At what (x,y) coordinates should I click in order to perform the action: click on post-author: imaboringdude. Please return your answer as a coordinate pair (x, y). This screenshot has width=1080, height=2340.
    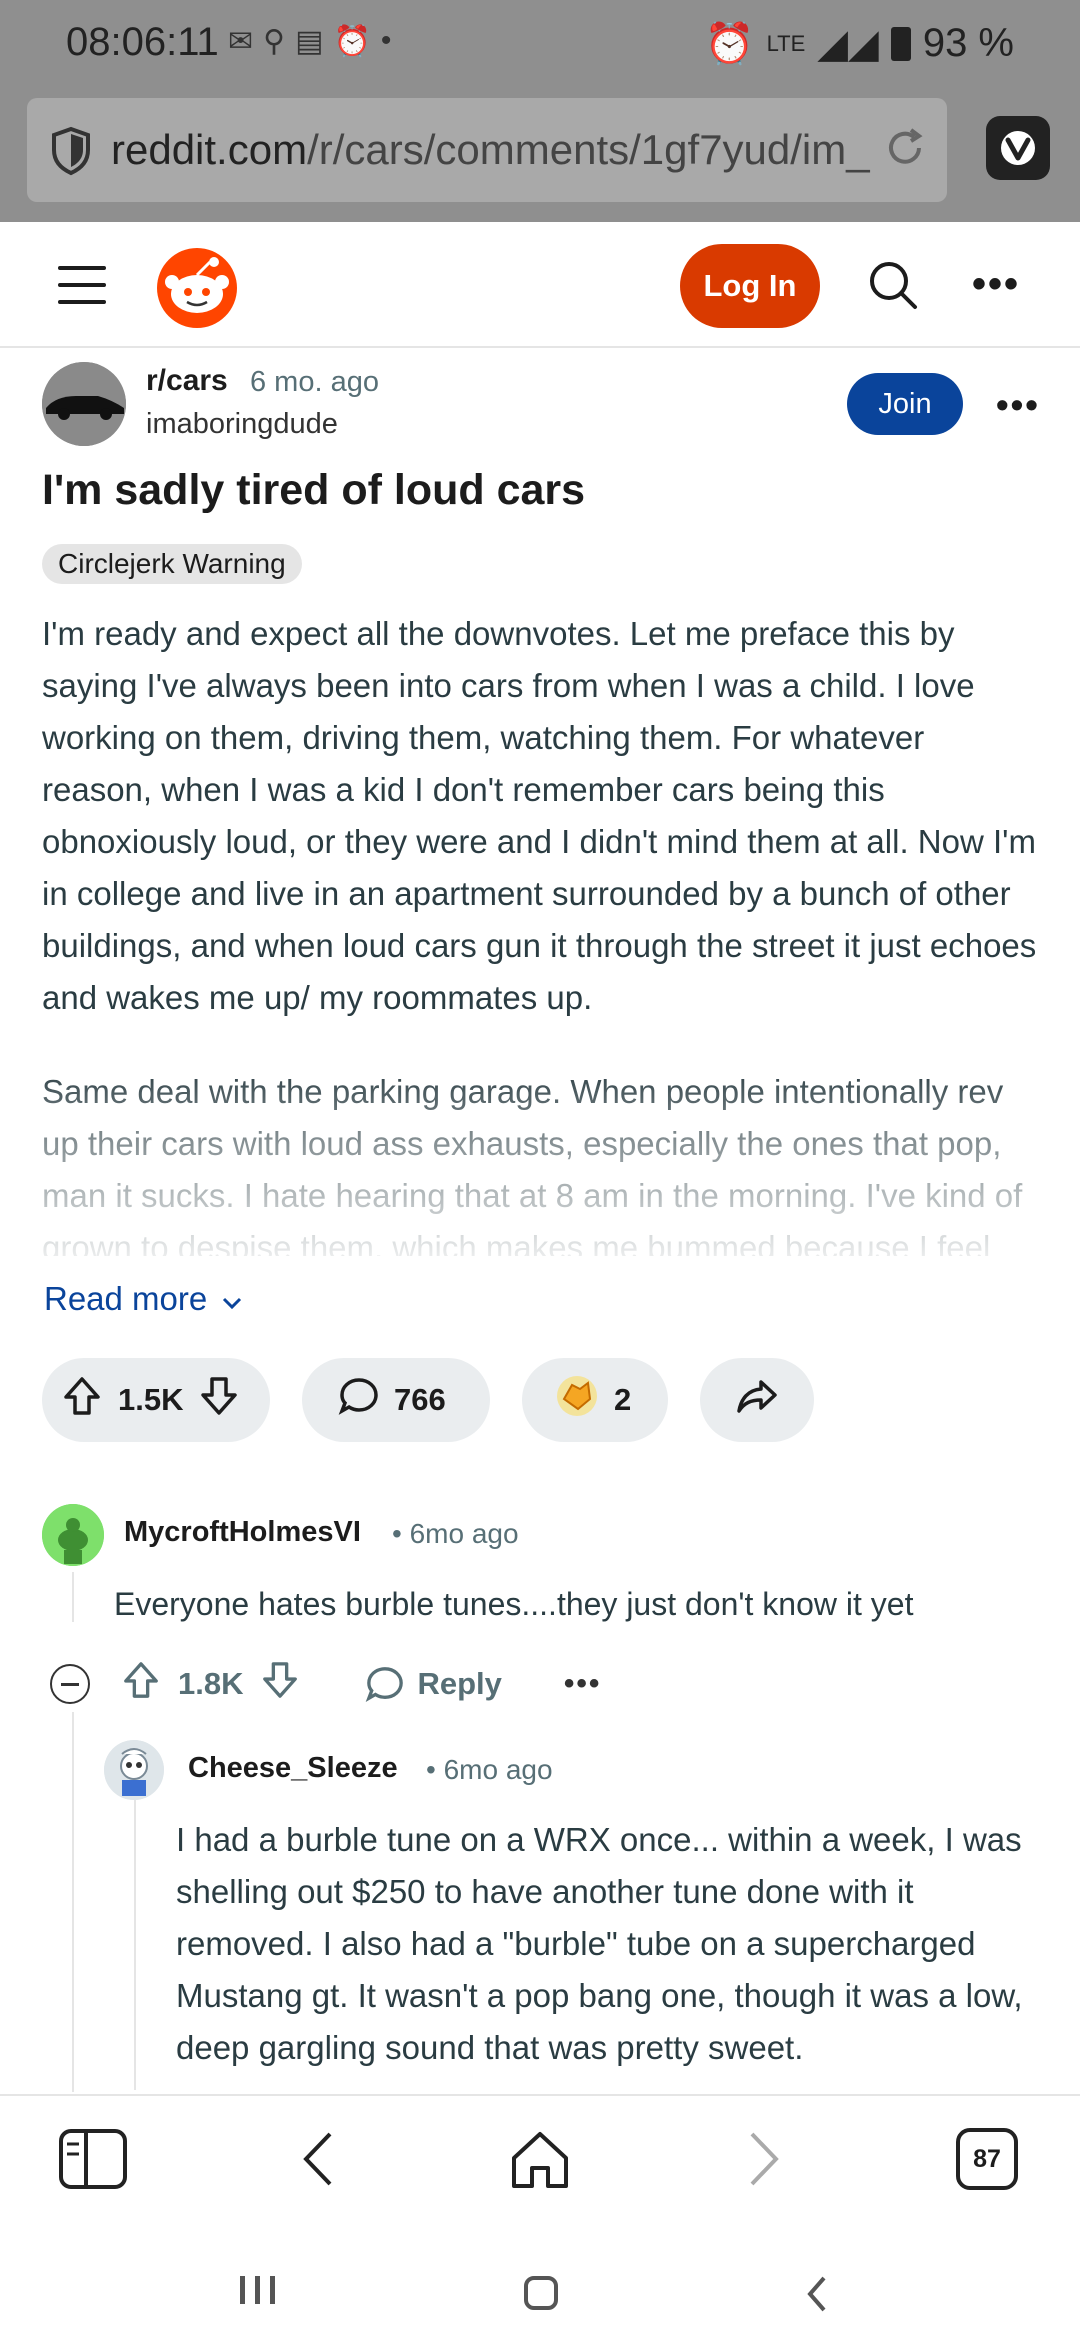
    Looking at the image, I should click on (242, 424).